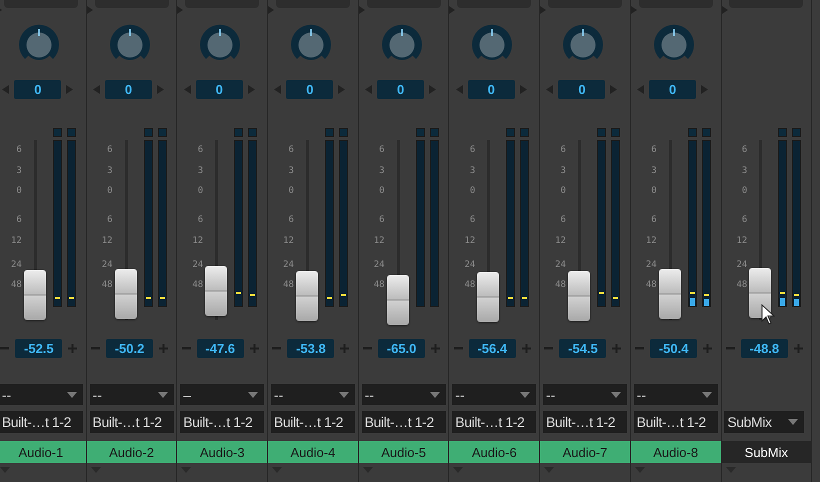 This screenshot has width=820, height=482. I want to click on volume-value: -50.2, so click(130, 348).